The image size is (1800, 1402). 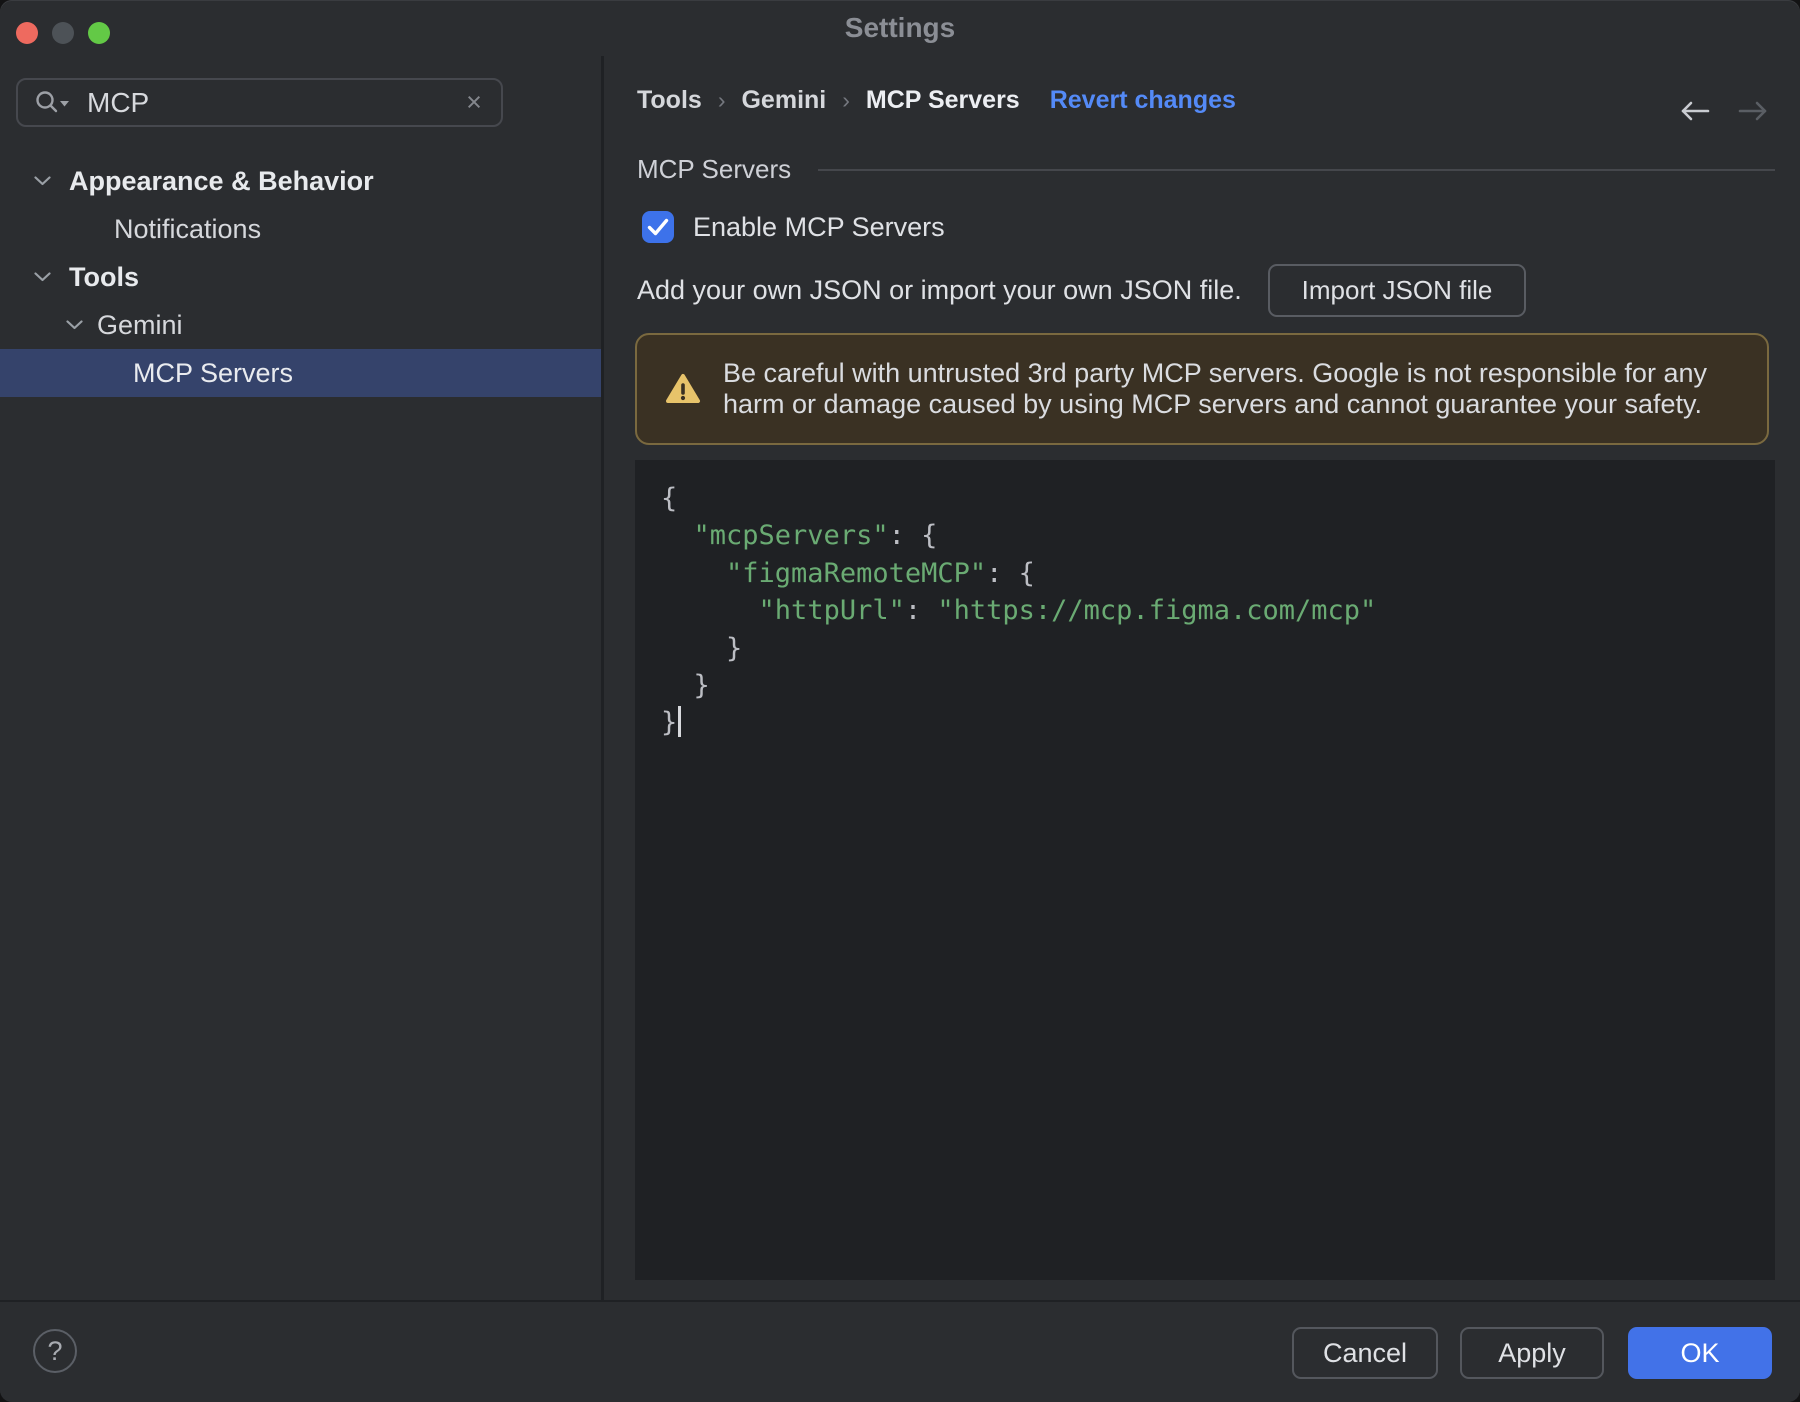 I want to click on section-header: MCP Servers, so click(x=1206, y=169).